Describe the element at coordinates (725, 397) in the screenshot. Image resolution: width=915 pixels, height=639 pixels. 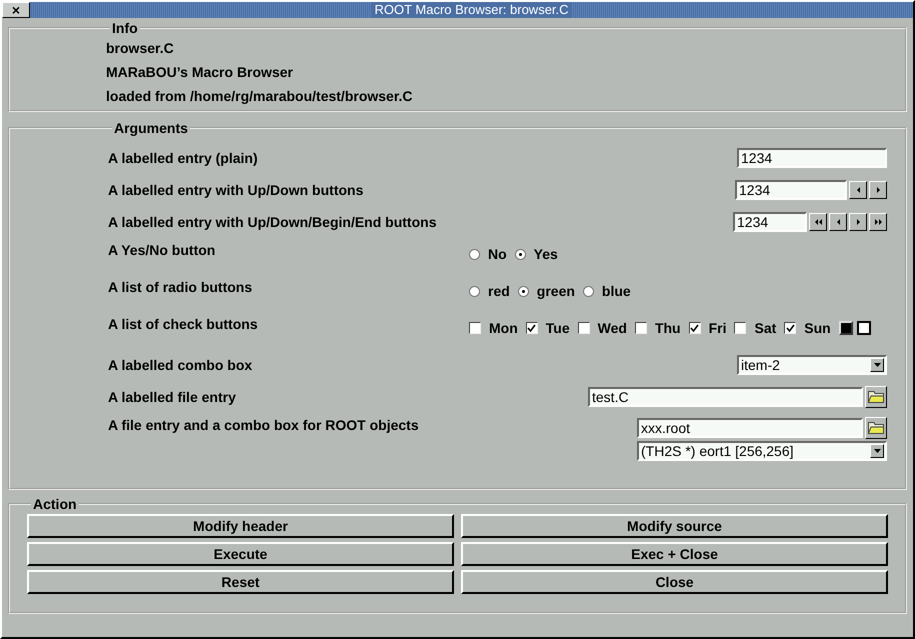
I see `text-field: test.C` at that location.